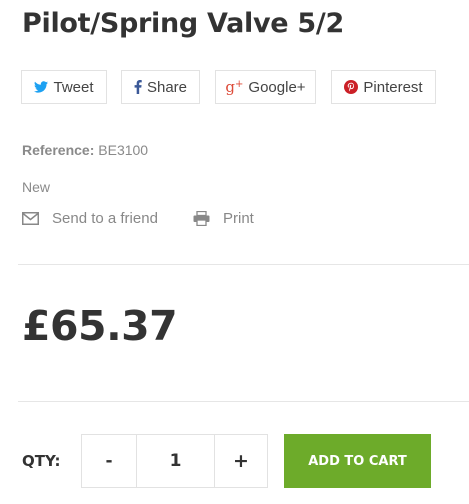  I want to click on send-to-friend-label: Send to a friend, so click(105, 218).